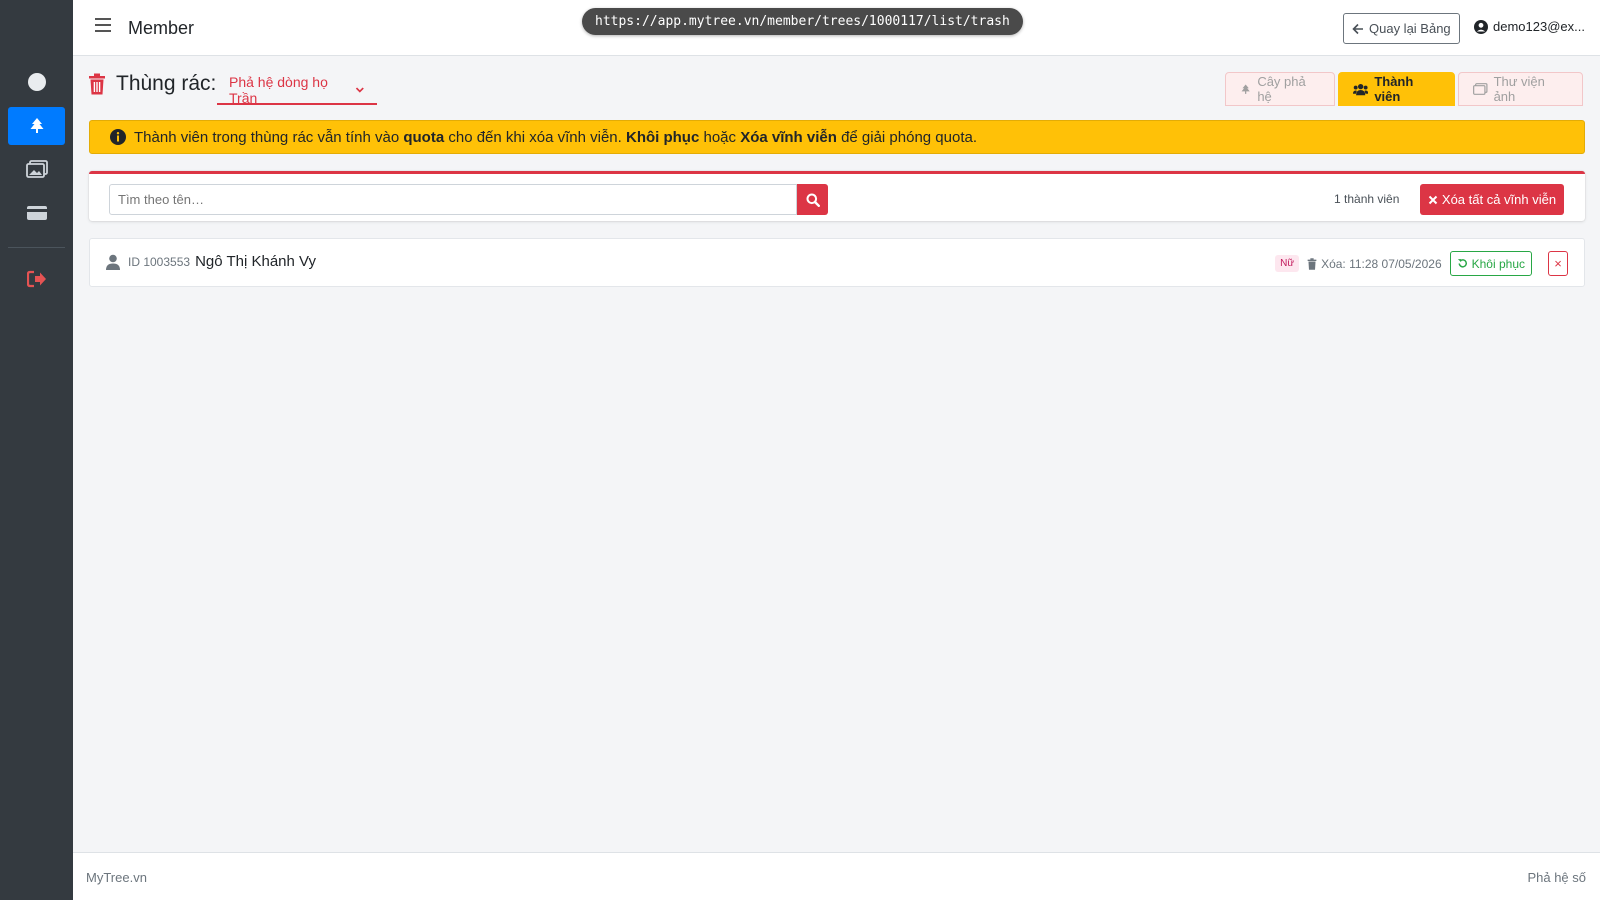 The height and width of the screenshot is (900, 1600). What do you see at coordinates (535, 137) in the screenshot?
I see `alert-text-2: cho đến khi xóa vĩnh viễn.` at bounding box center [535, 137].